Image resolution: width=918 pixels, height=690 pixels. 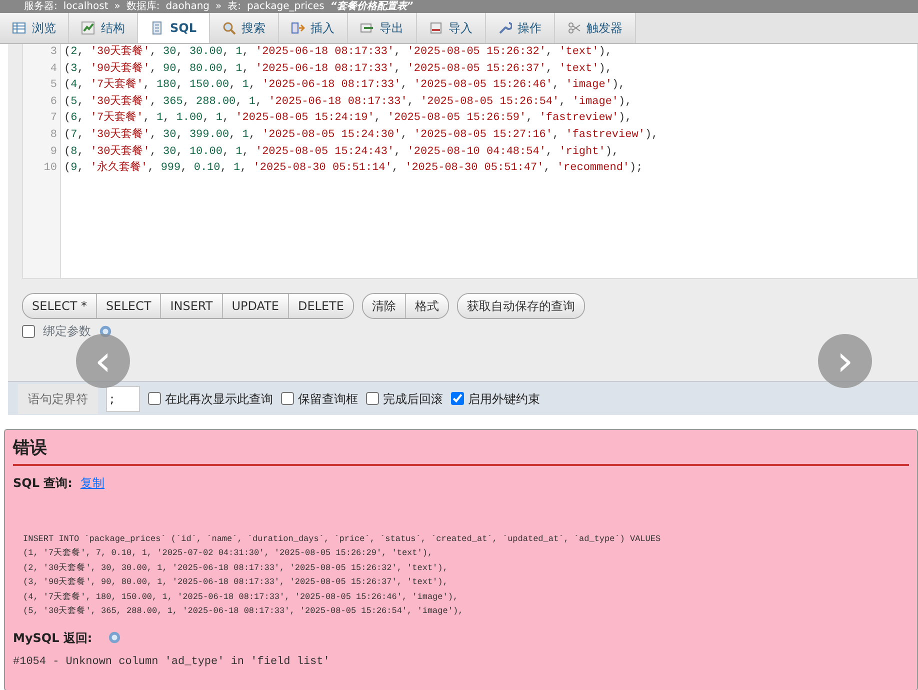 I want to click on tab: 结构, so click(x=103, y=28).